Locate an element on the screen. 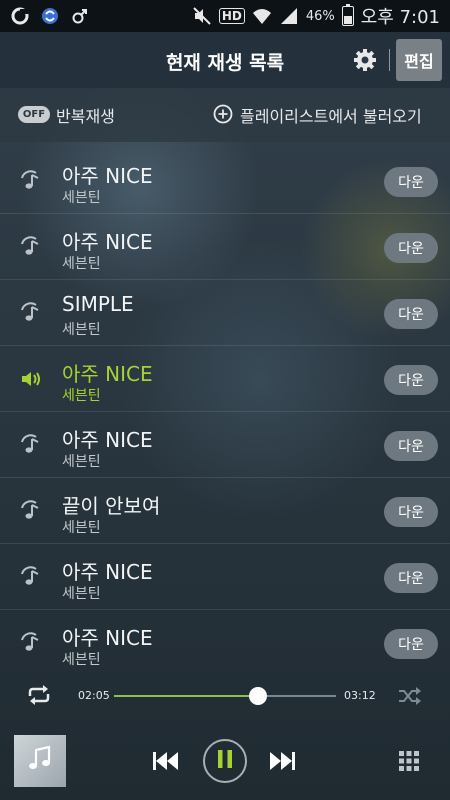 This screenshot has width=450, height=800. divider is located at coordinates (389, 60).